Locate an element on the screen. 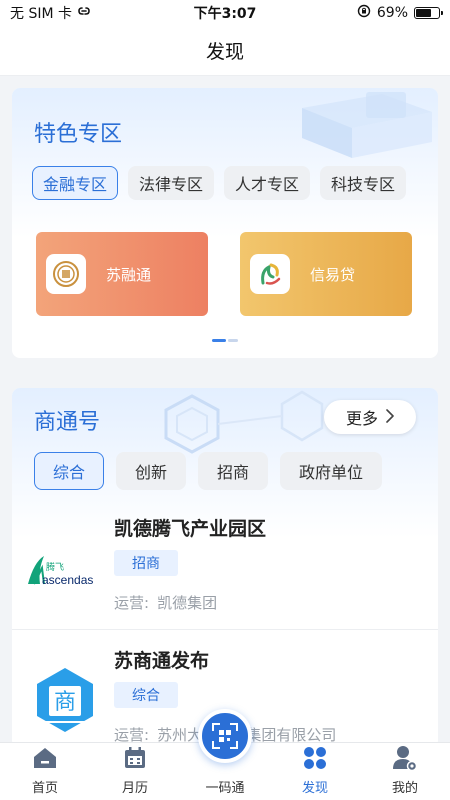 This screenshot has height=800, width=450. featured-category-chips: 金融专区 法律专区 人才专区 科技专区 is located at coordinates (219, 183).